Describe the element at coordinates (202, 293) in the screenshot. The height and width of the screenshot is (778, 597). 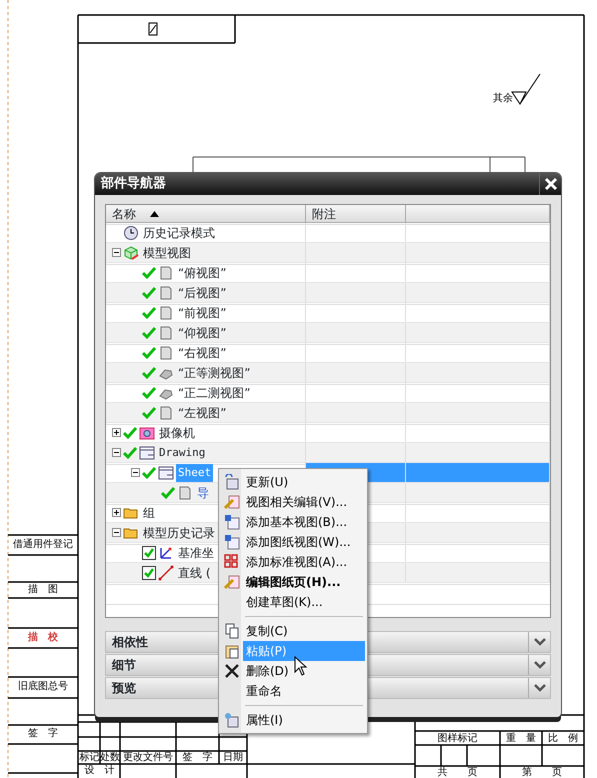
I see `tree-item: “后视图”` at that location.